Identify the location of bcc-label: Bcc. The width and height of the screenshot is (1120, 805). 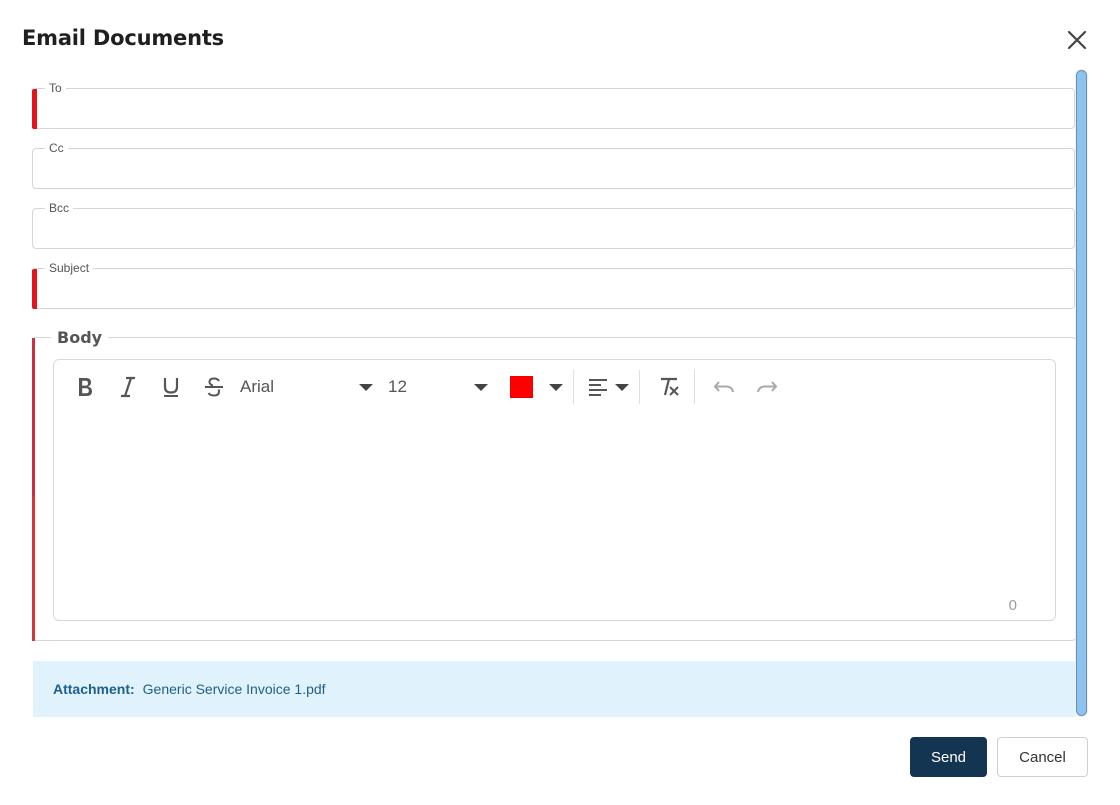
(59, 208).